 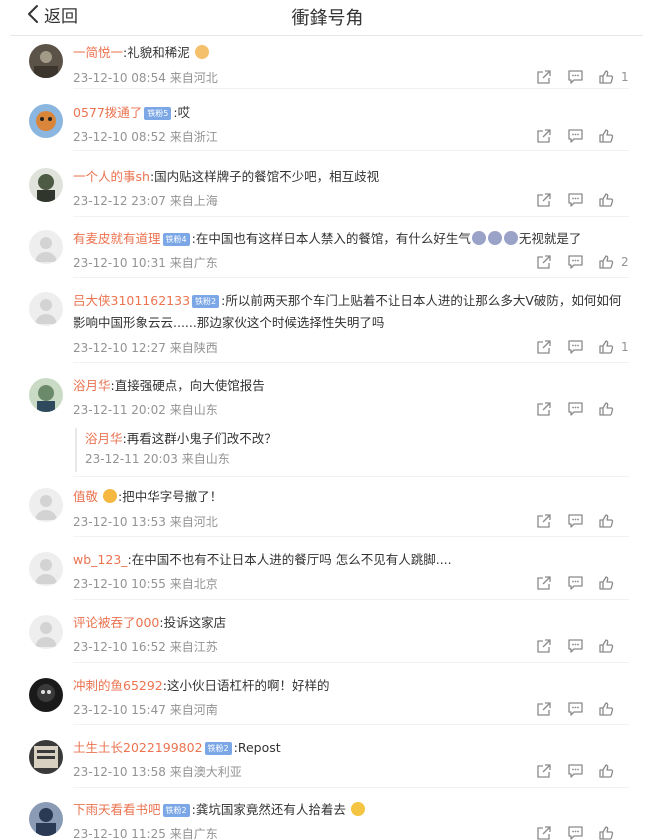 I want to click on comment-text: :把中华字号撤了！, so click(x=170, y=496).